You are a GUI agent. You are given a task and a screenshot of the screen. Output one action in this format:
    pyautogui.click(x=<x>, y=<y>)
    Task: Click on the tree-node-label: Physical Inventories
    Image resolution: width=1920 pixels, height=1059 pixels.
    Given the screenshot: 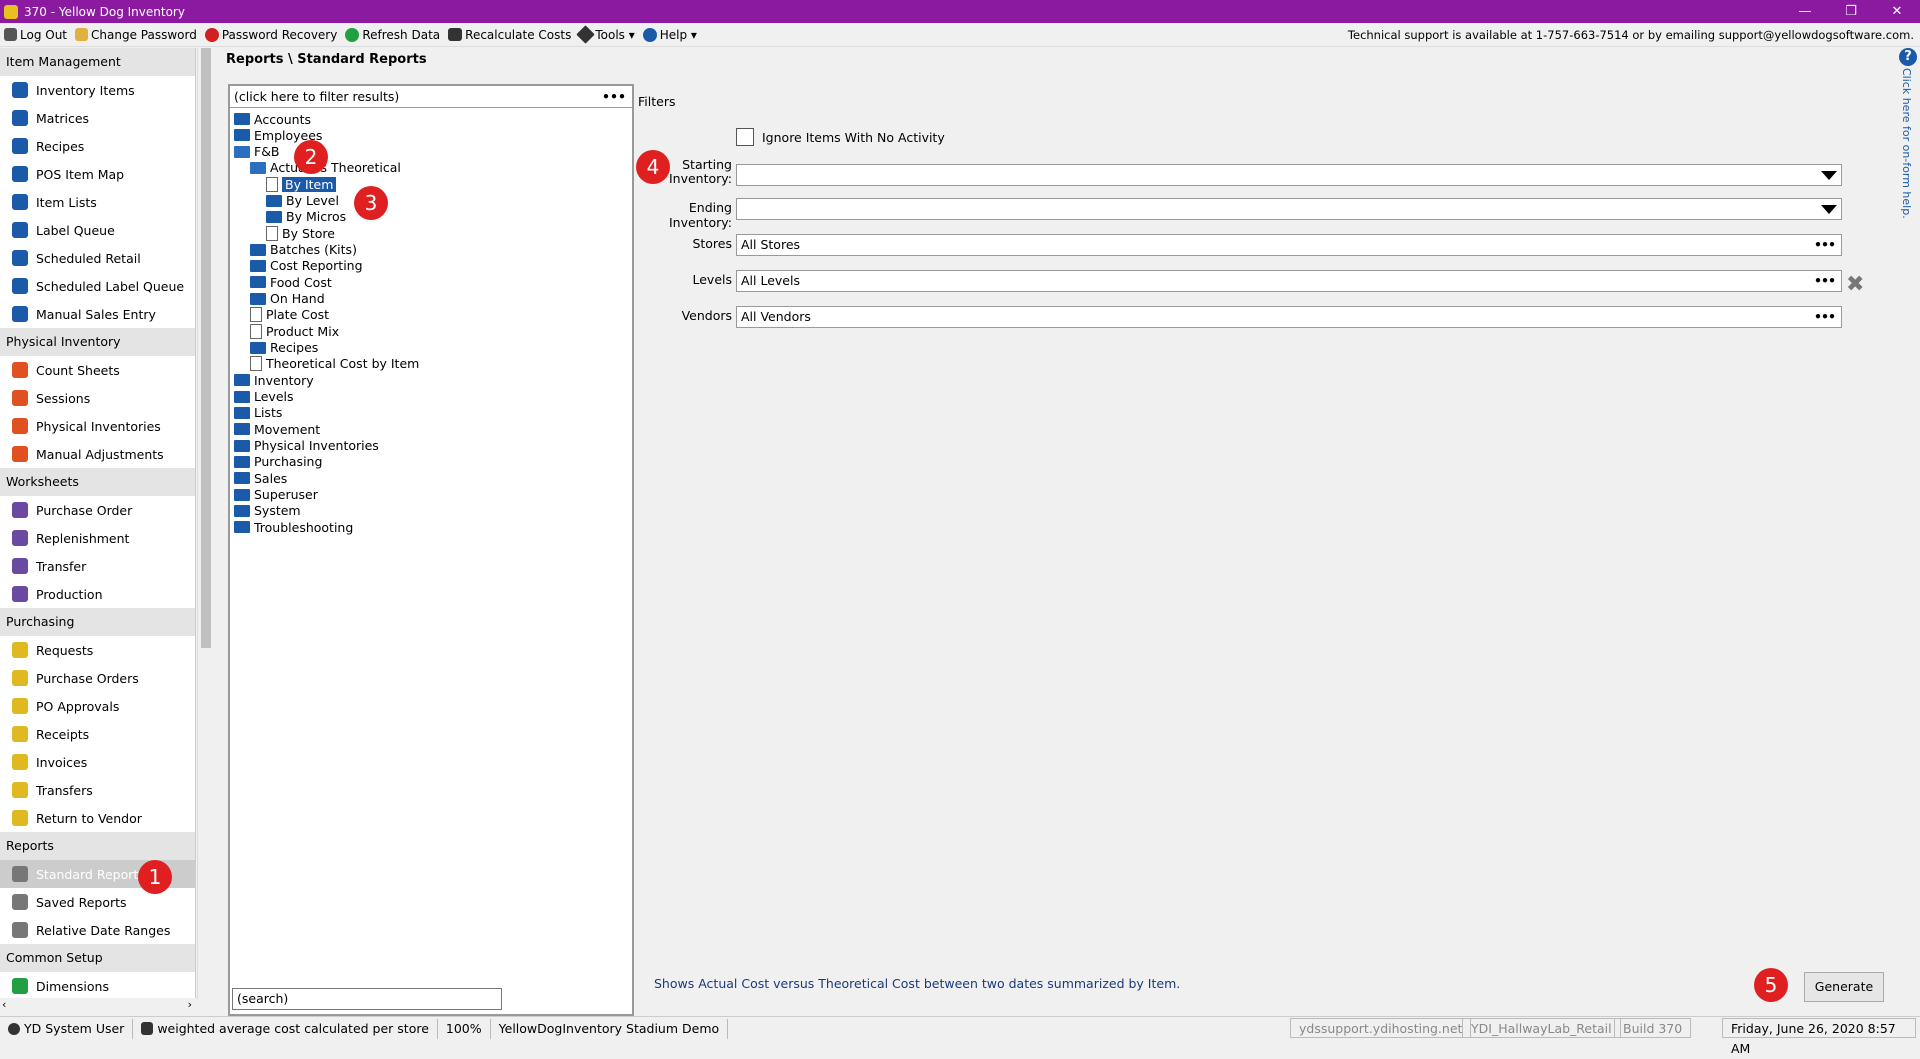 What is the action you would take?
    pyautogui.click(x=316, y=446)
    